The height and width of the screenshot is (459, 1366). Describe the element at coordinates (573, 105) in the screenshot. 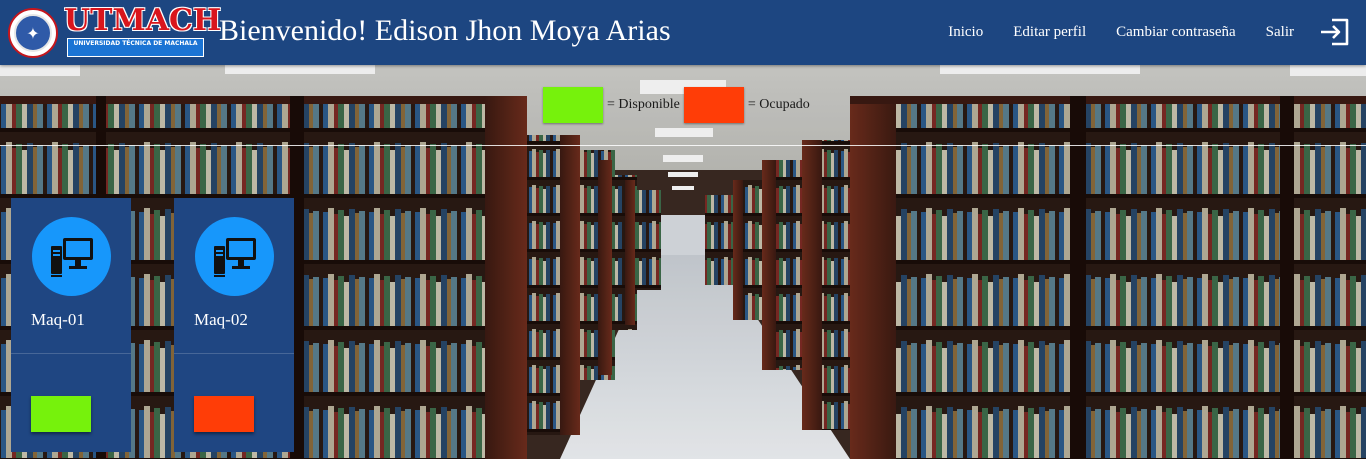

I see `legend-available-swatch` at that location.